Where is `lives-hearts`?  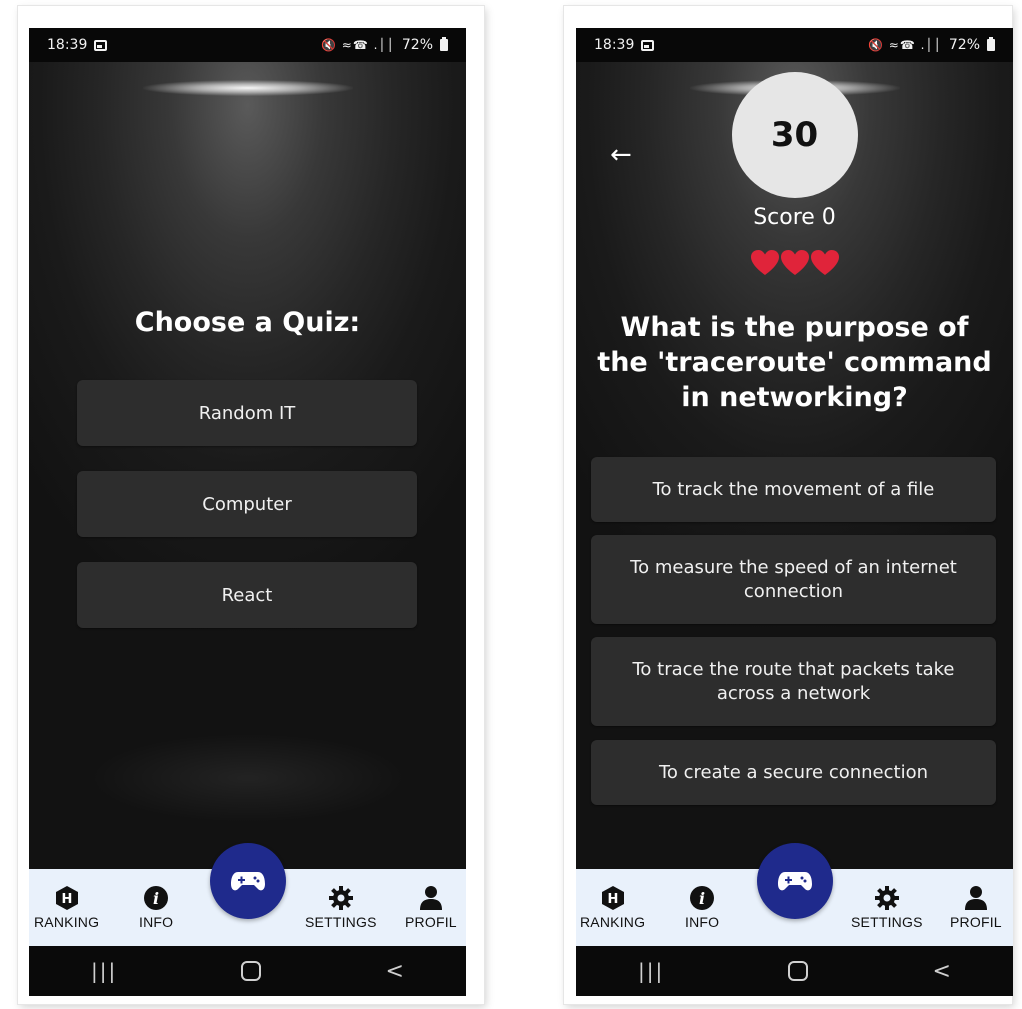 lives-hearts is located at coordinates (794, 263).